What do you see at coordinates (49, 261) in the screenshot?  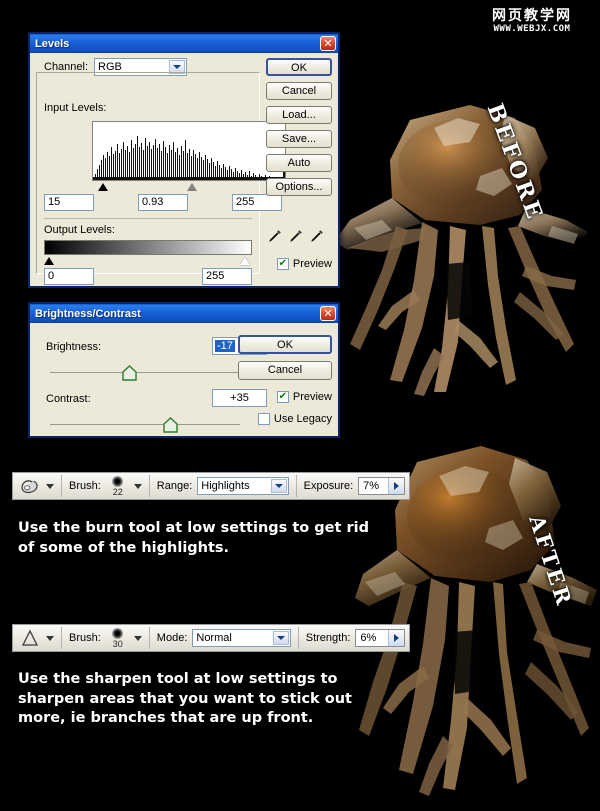 I see `output-black-slider` at bounding box center [49, 261].